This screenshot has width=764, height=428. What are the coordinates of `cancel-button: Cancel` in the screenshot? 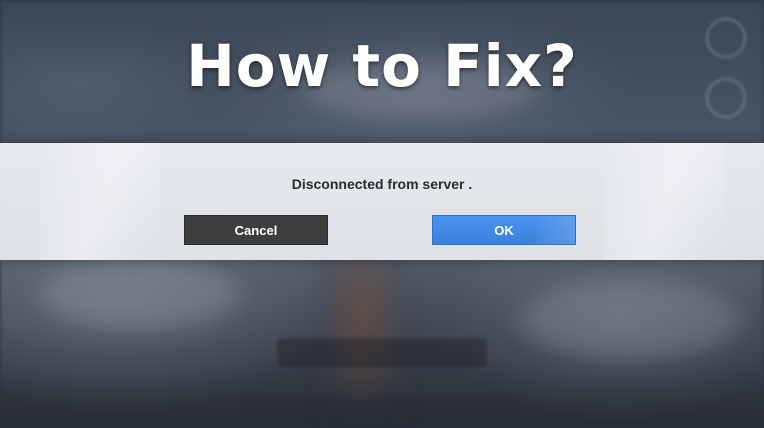 It's located at (256, 230).